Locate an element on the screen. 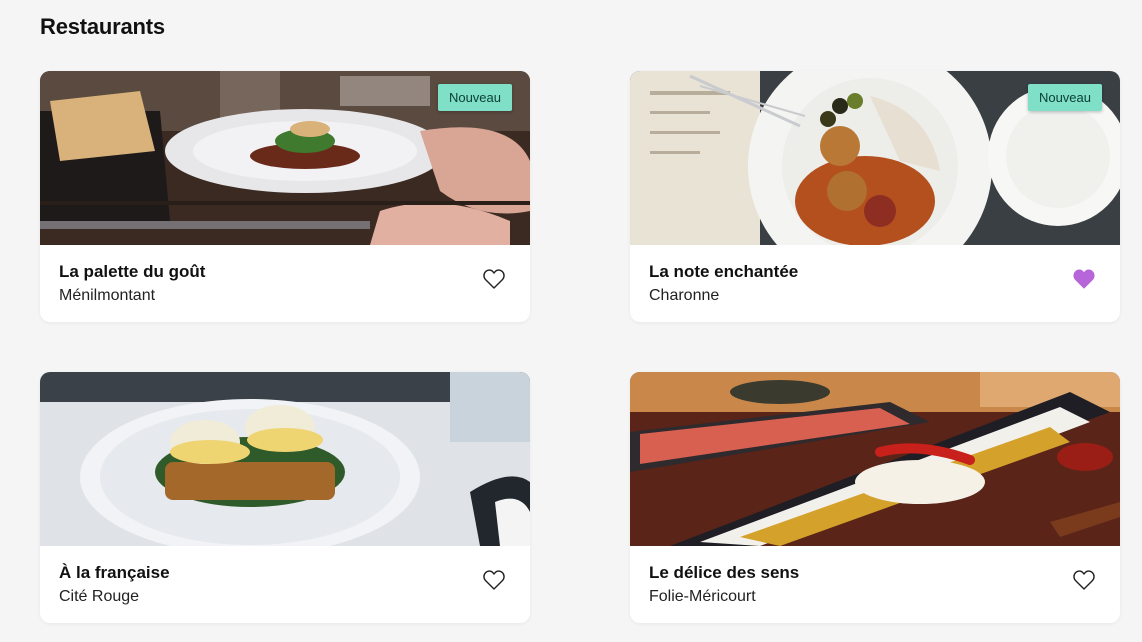 This screenshot has width=1142, height=642. heart-filled-icon is located at coordinates (1084, 279).